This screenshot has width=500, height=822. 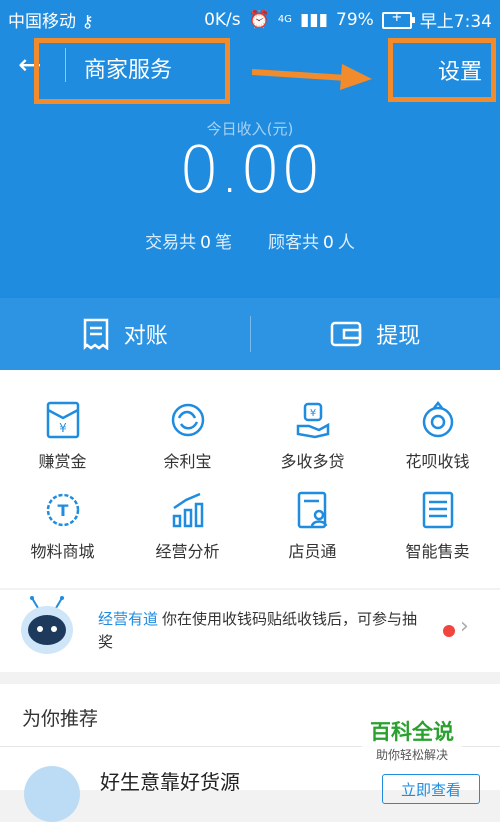 What do you see at coordinates (60, 717) in the screenshot?
I see `section-title: 为你推荐` at bounding box center [60, 717].